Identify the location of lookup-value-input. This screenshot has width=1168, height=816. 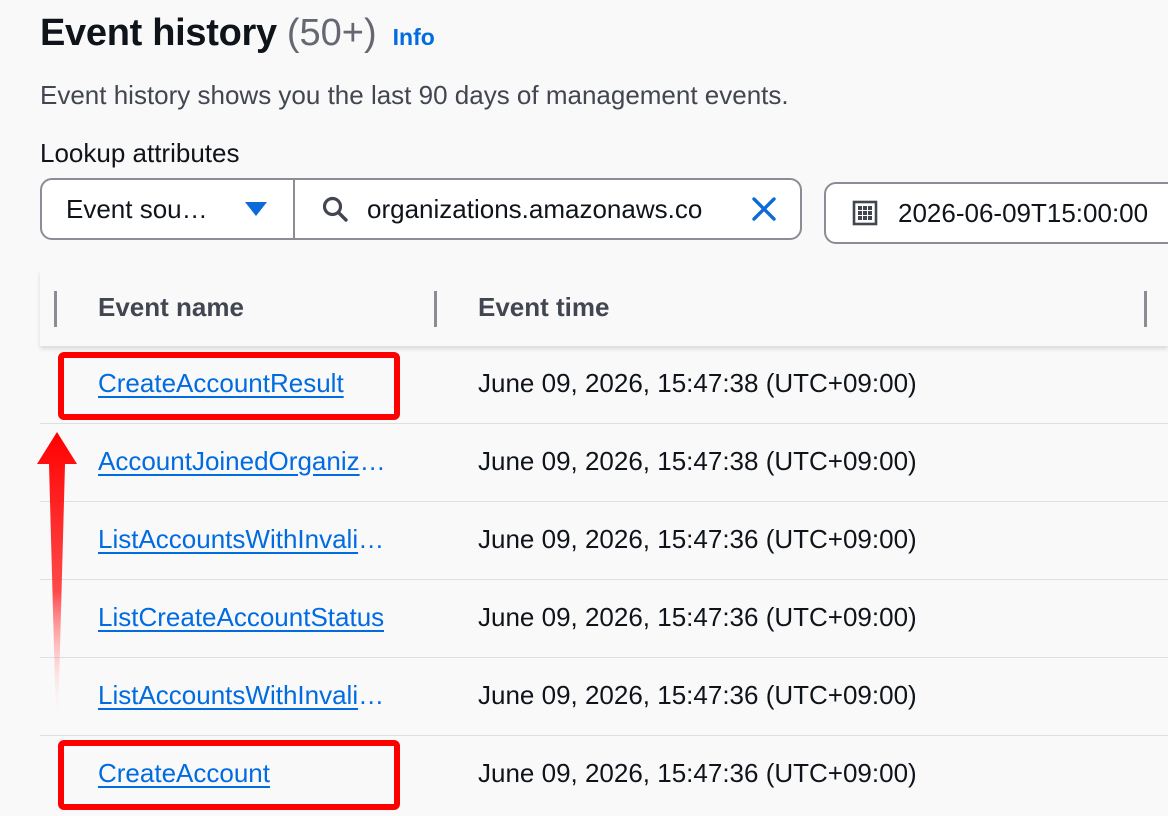
(551, 209).